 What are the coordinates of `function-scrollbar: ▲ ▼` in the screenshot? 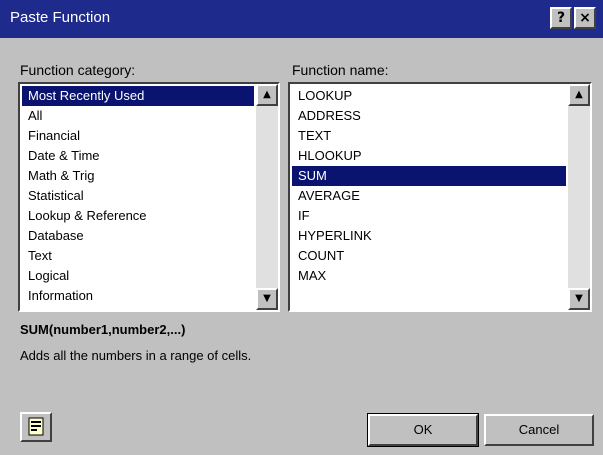 It's located at (579, 197).